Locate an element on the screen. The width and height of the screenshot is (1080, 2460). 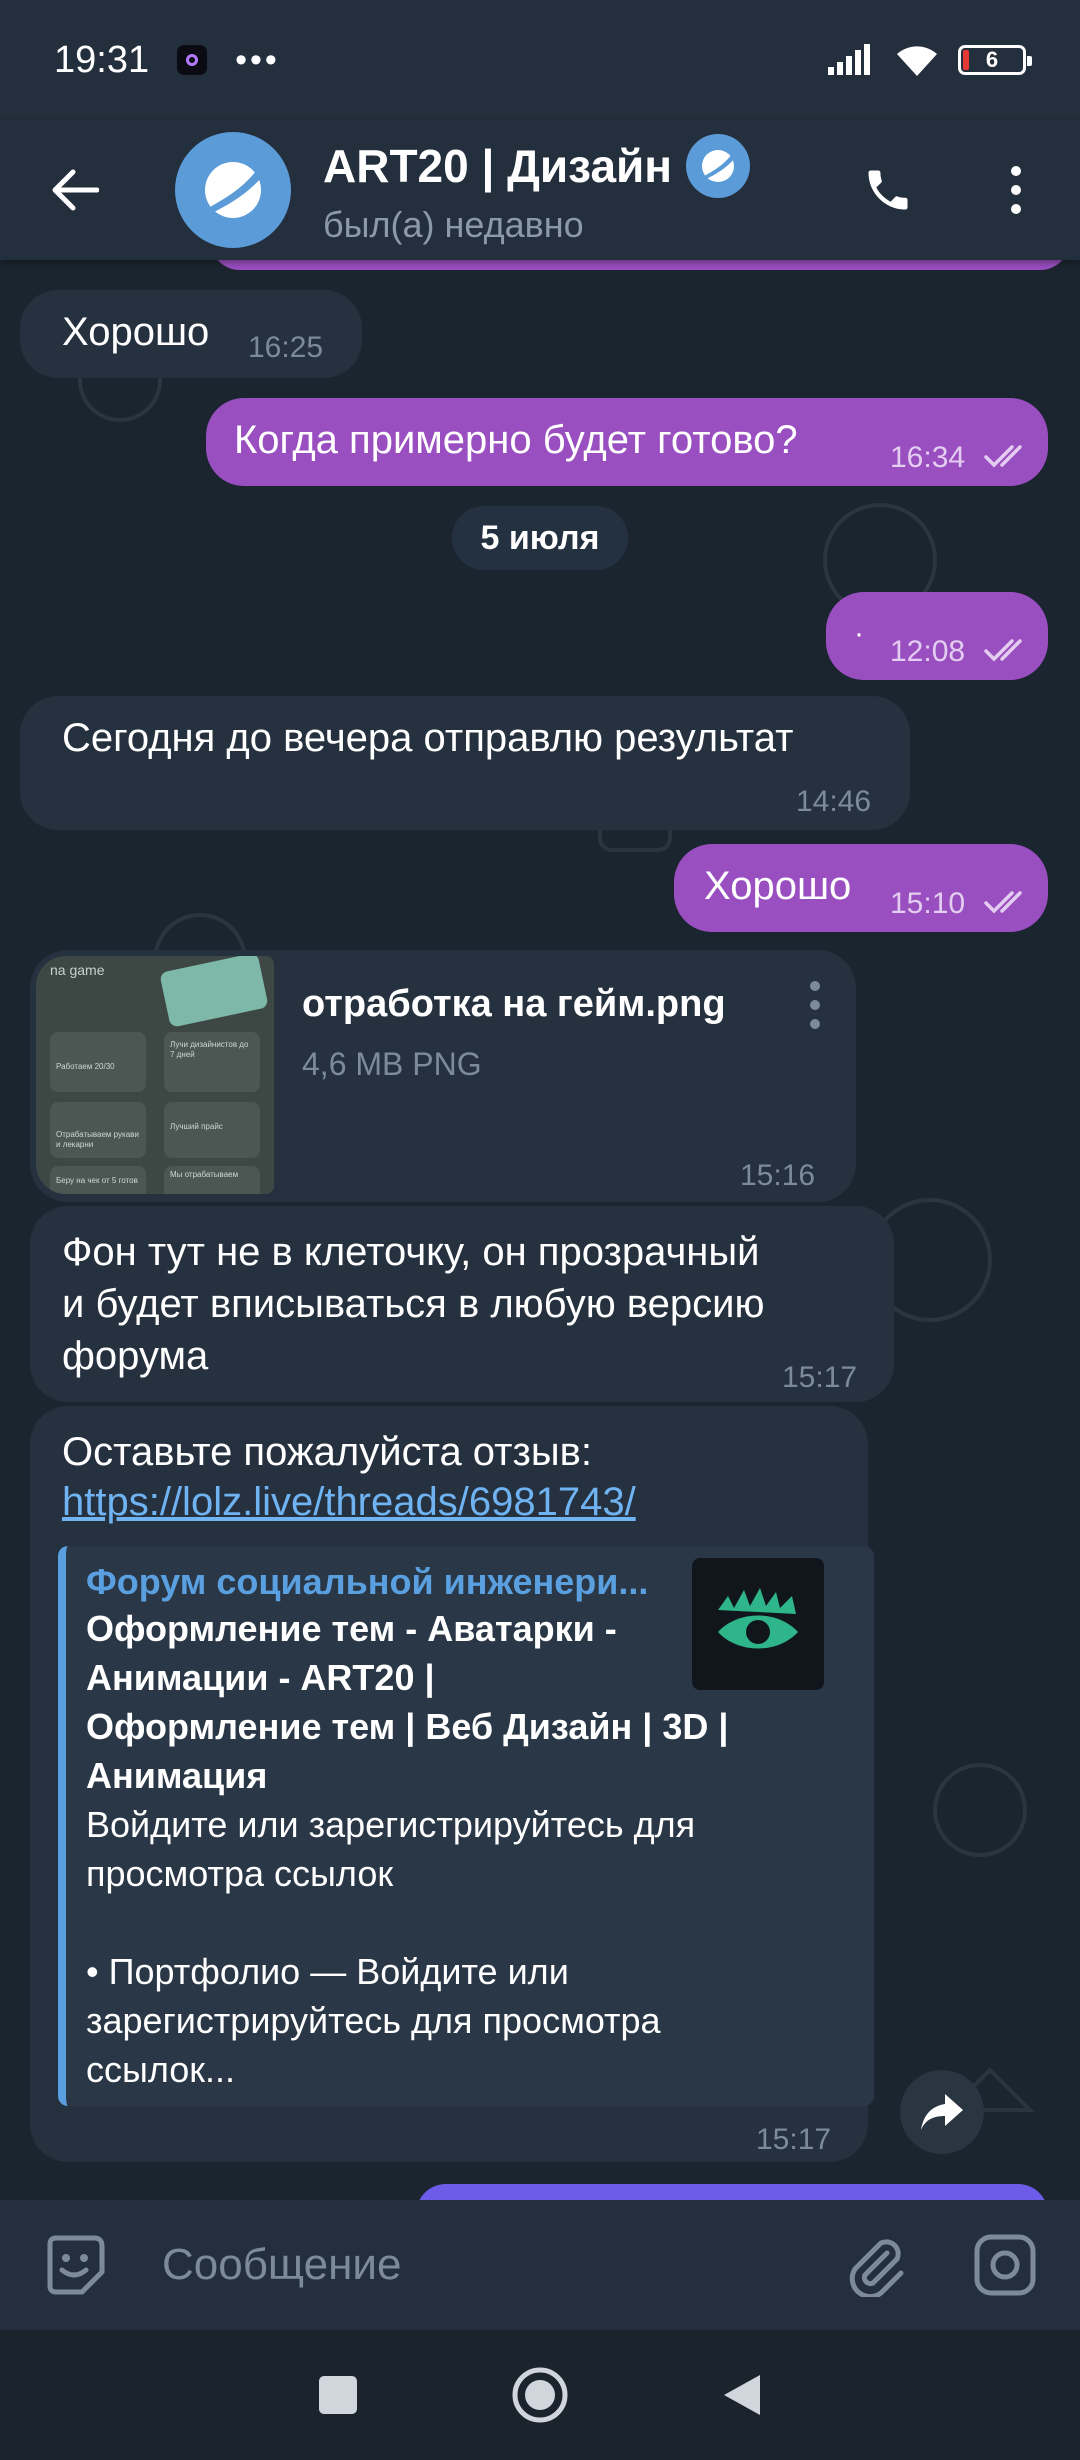
preview-desc-line: зарегистрируйтесь для просмотра is located at coordinates (373, 2020).